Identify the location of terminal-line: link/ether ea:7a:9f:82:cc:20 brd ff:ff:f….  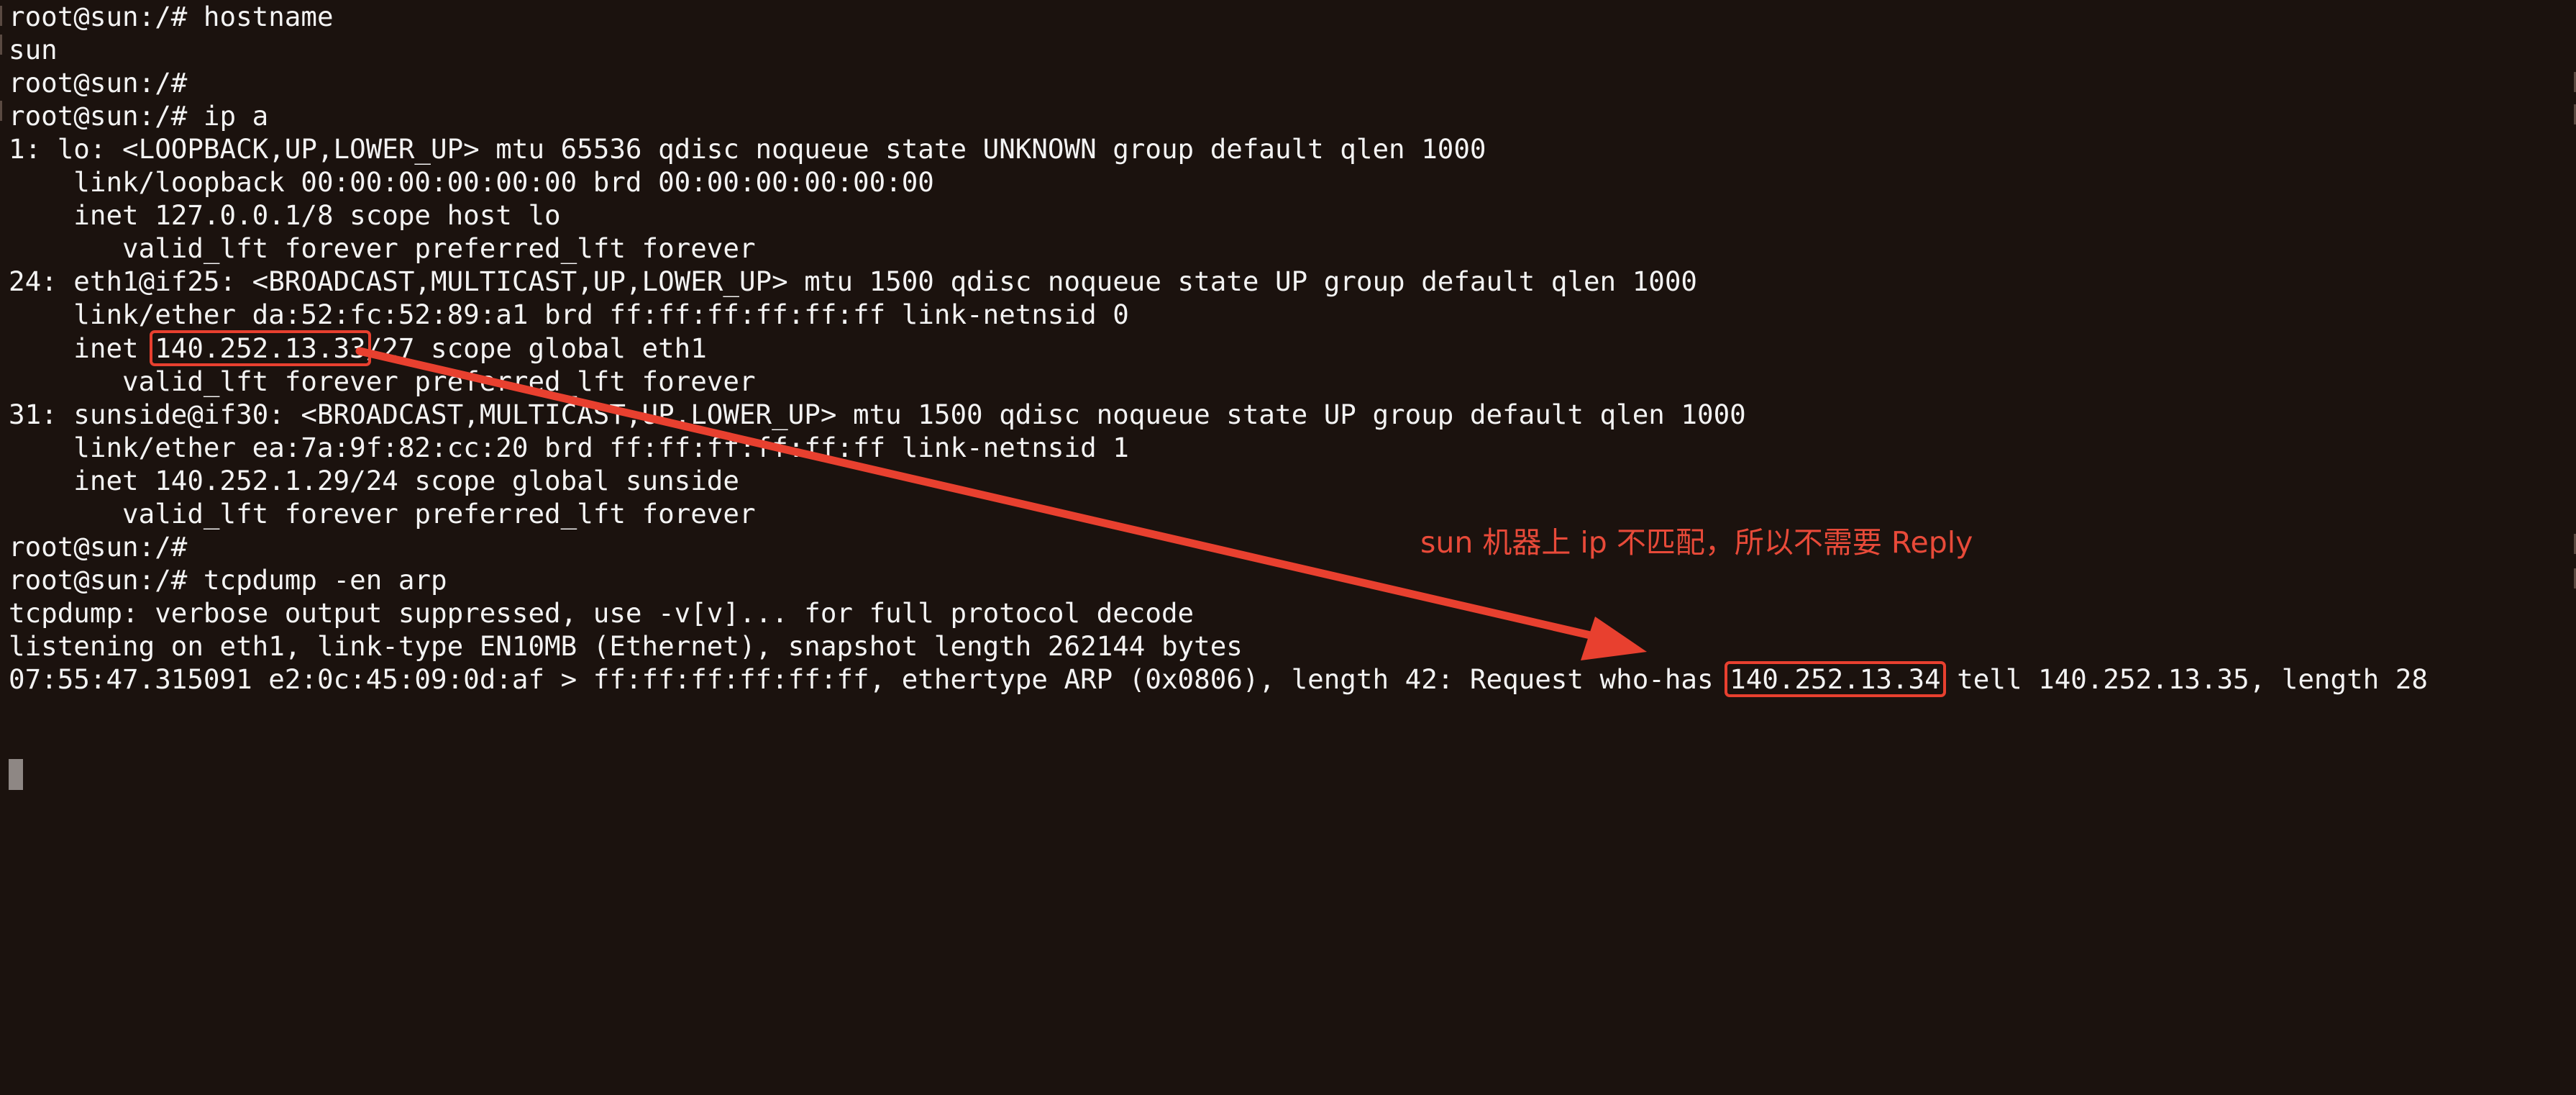
(569, 447).